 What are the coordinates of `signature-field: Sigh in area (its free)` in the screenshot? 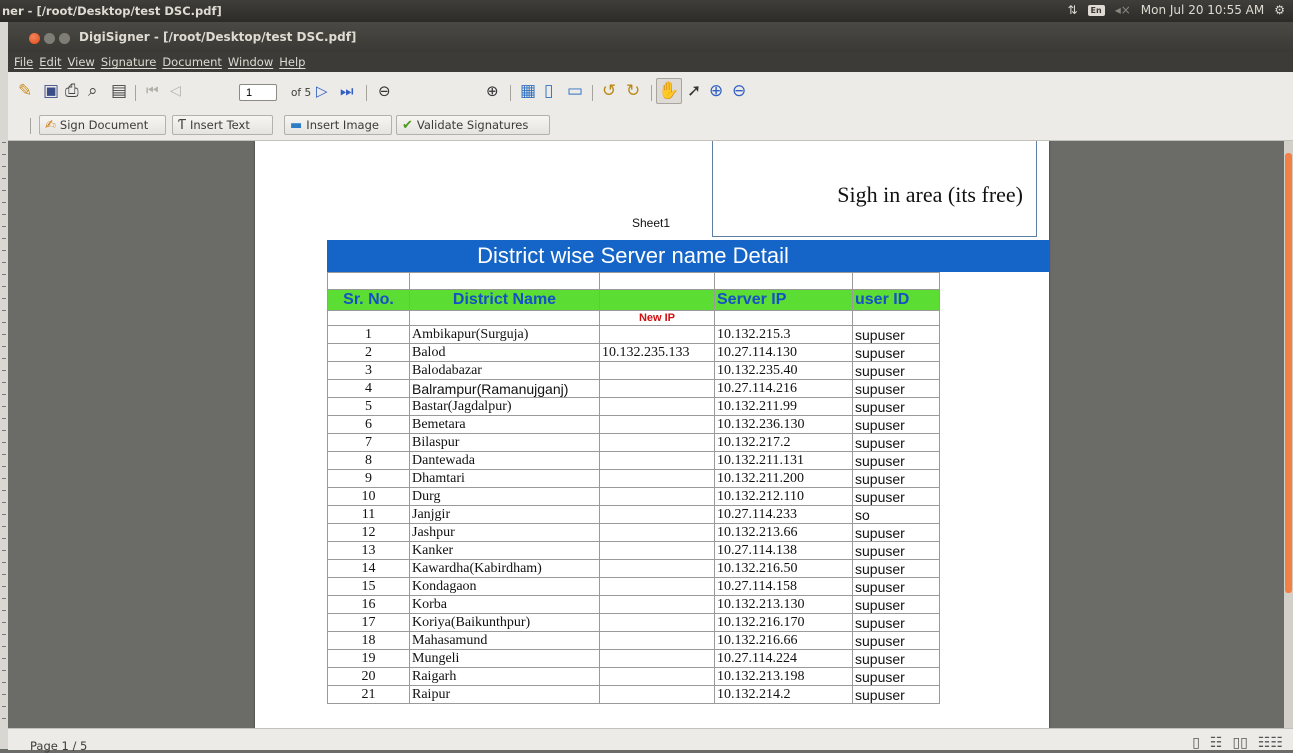 It's located at (874, 189).